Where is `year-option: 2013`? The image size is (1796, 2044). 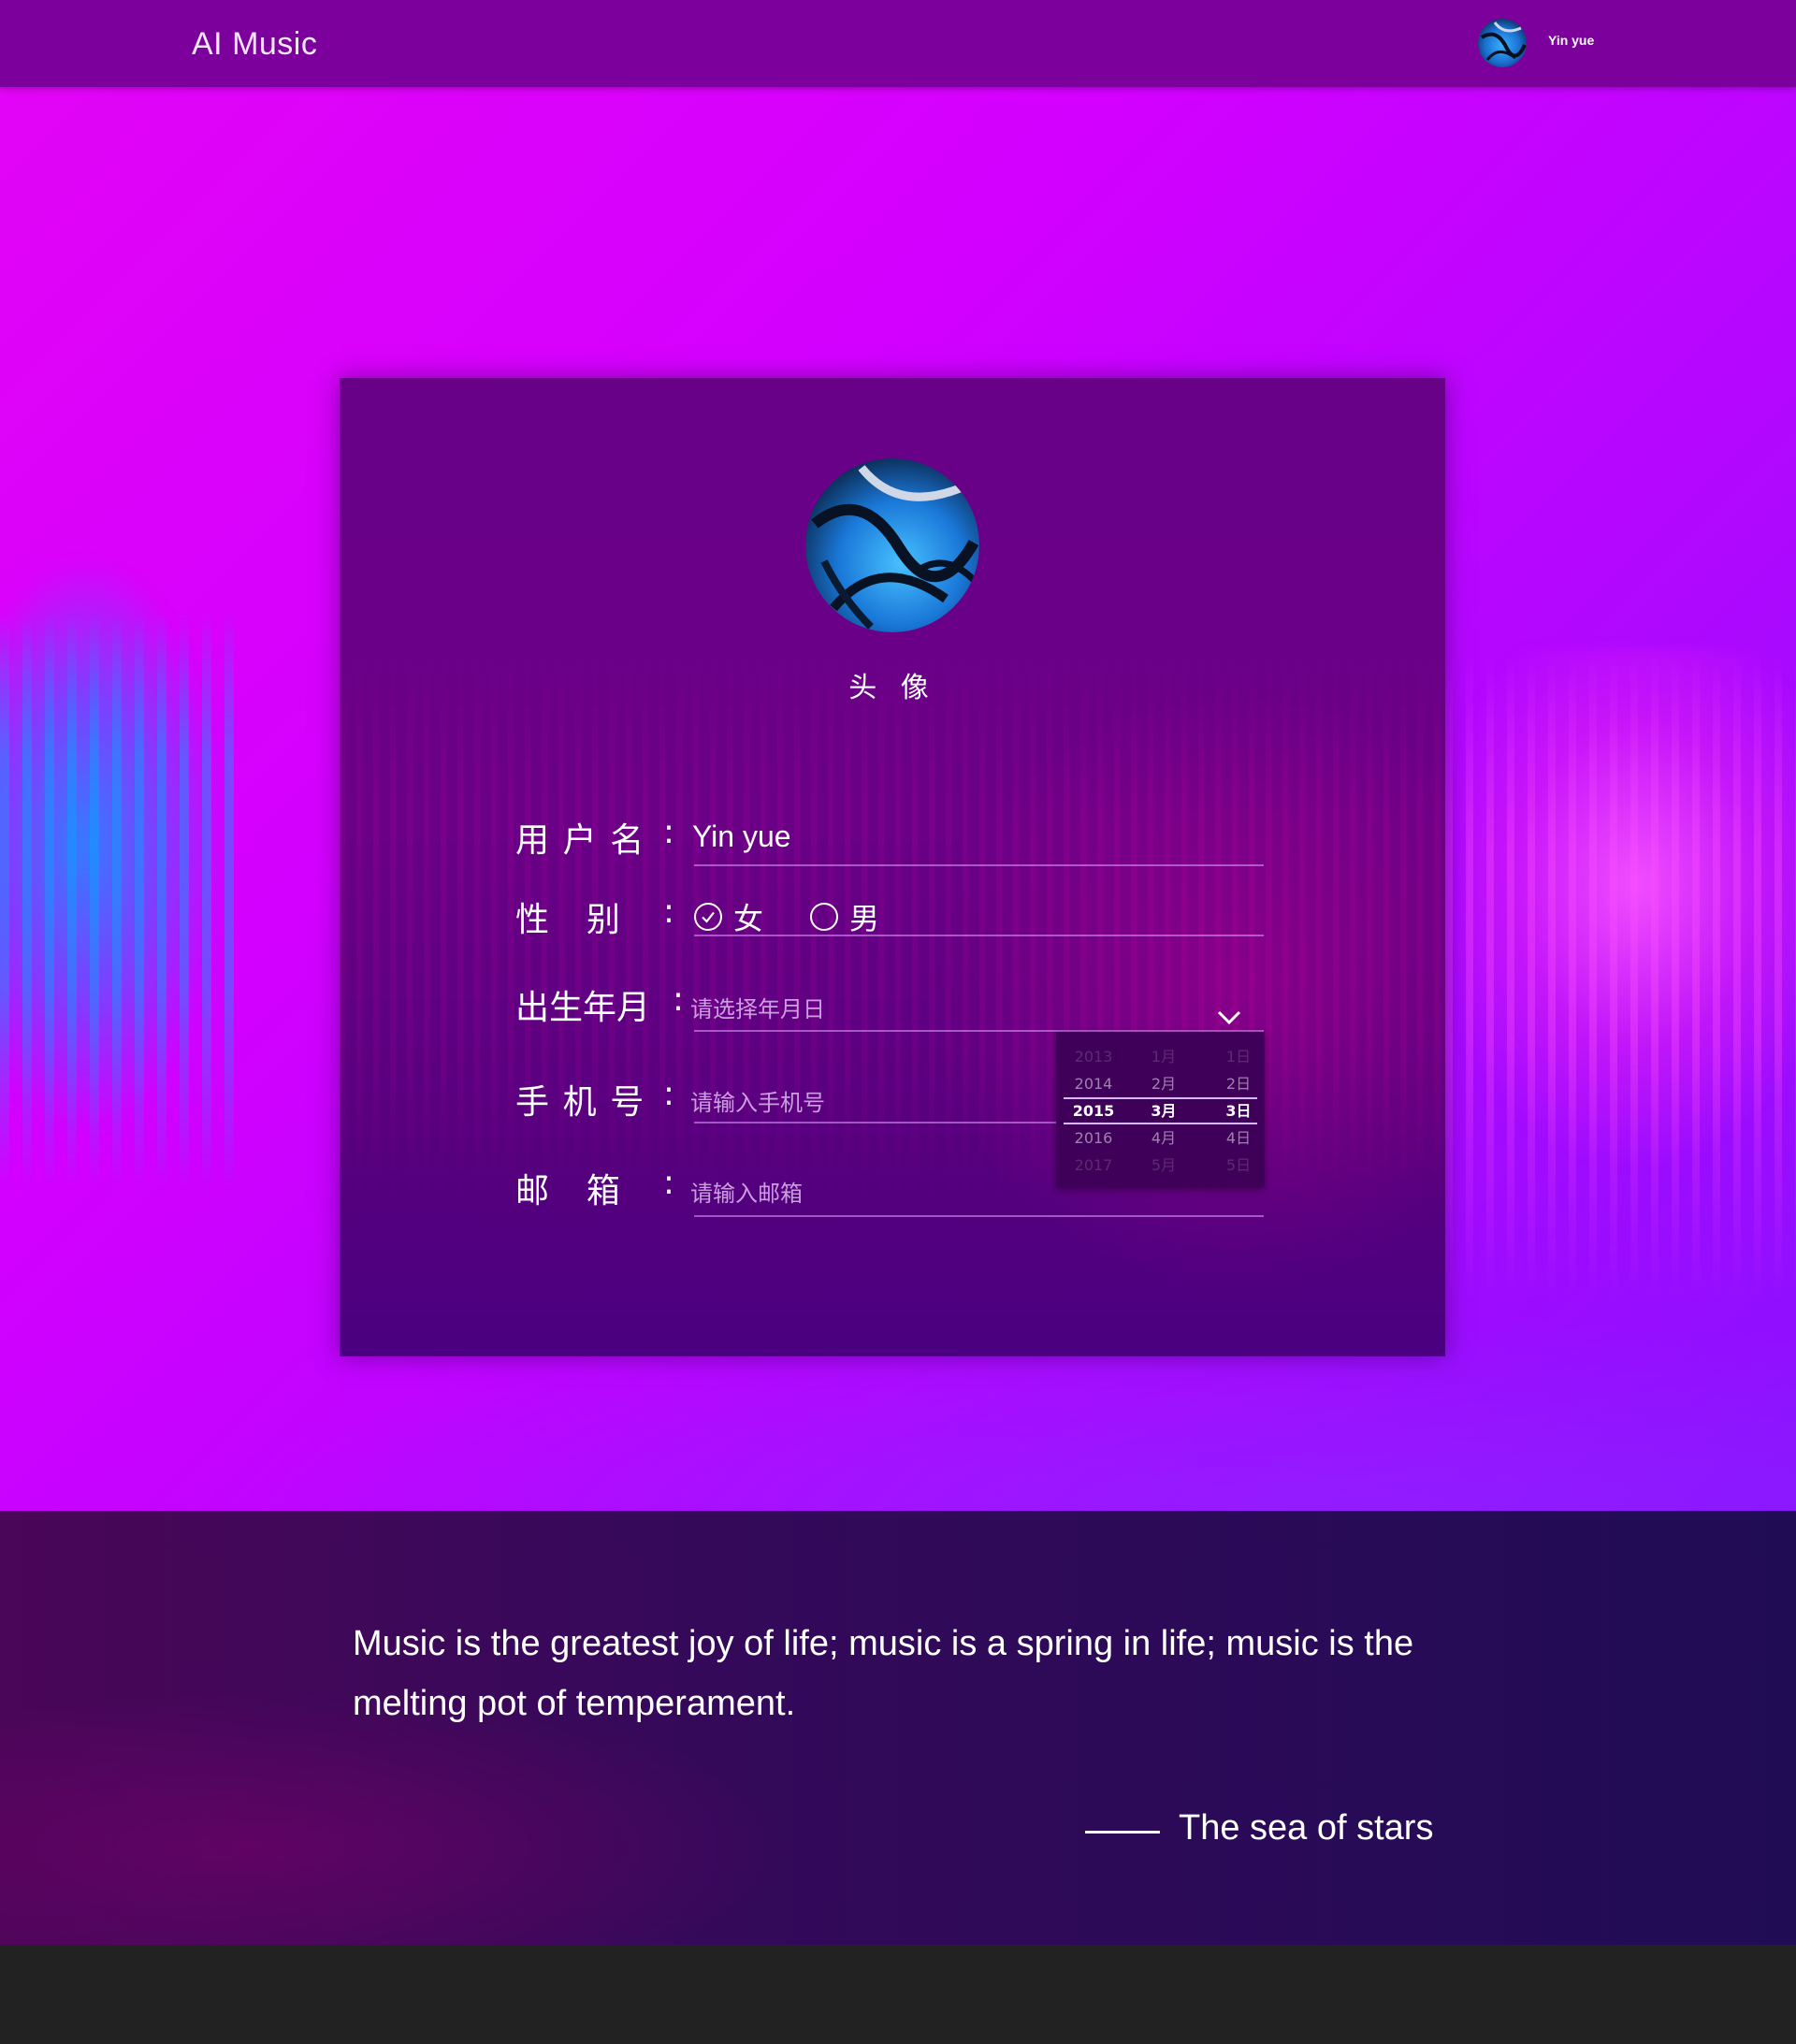
year-option: 2013 is located at coordinates (1094, 1056).